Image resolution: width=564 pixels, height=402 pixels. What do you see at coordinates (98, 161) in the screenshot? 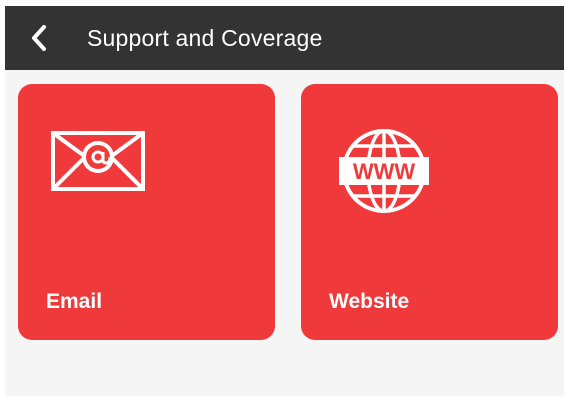
I see `email-envelope-icon` at bounding box center [98, 161].